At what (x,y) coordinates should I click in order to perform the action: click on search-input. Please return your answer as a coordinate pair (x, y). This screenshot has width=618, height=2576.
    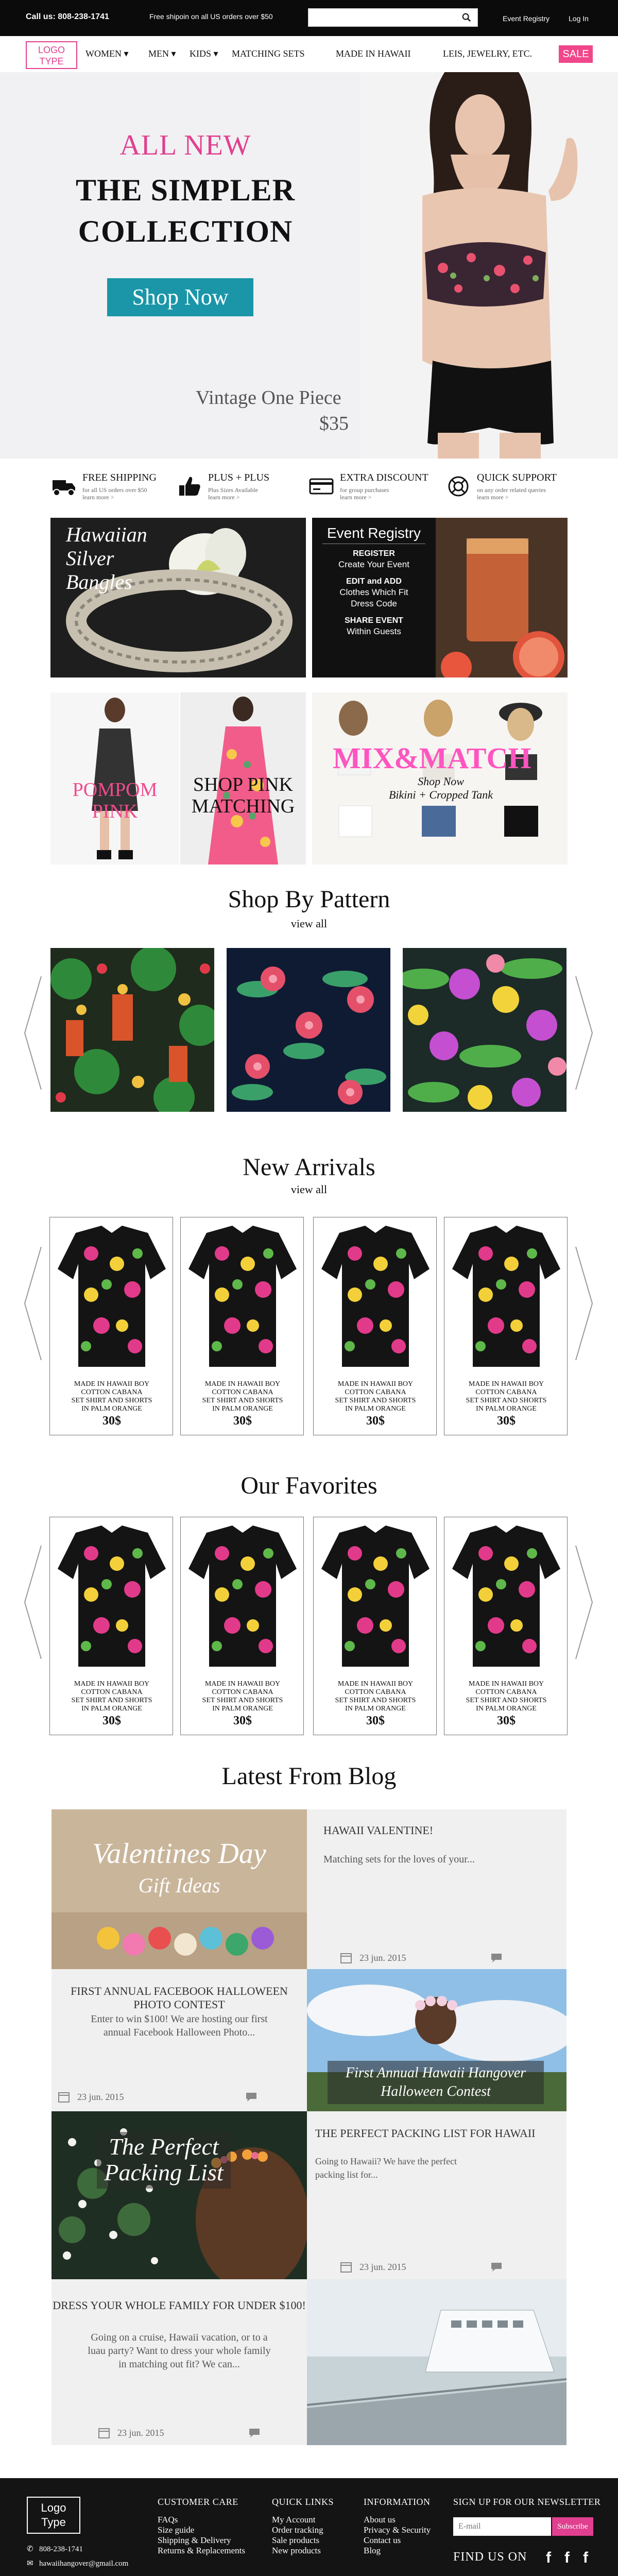
    Looking at the image, I should click on (380, 17).